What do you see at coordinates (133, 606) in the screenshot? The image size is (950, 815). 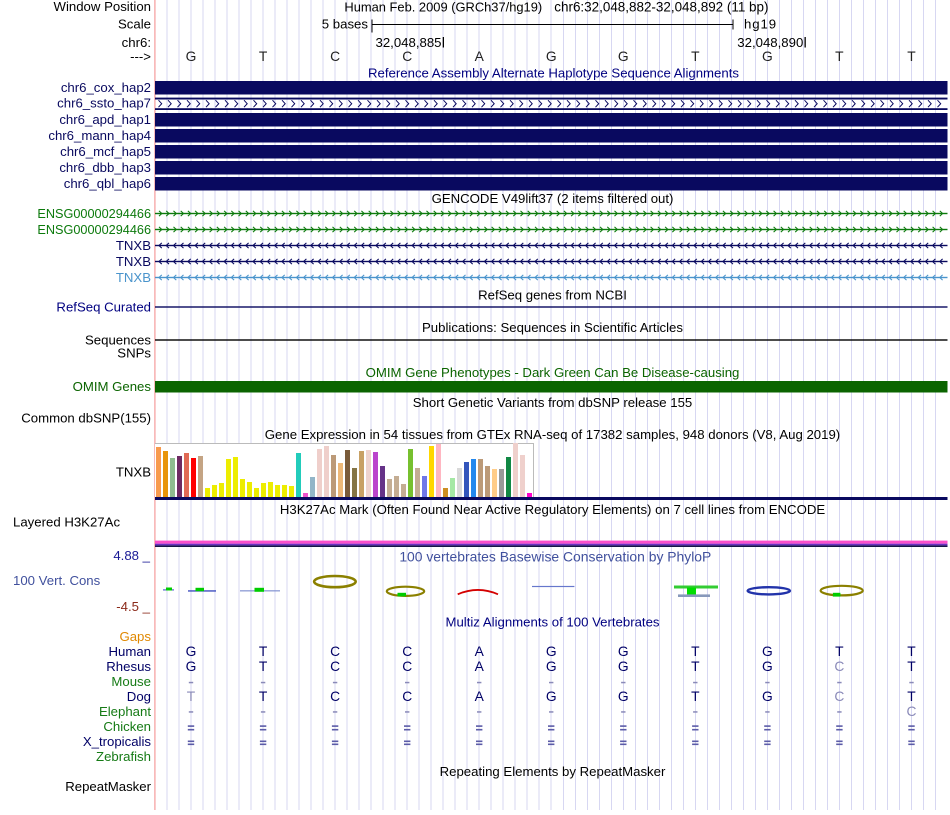 I see `svg-text: -4.5 _` at bounding box center [133, 606].